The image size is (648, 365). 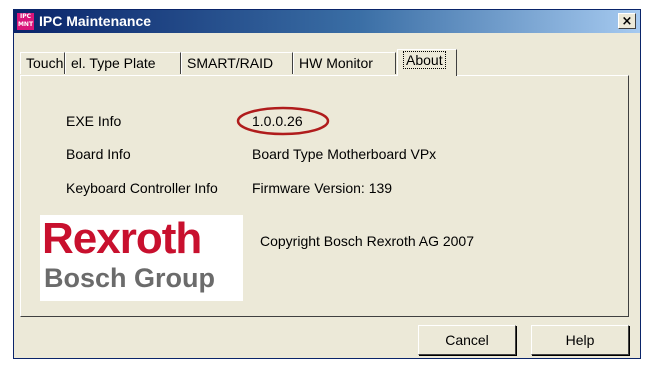 I want to click on tab-label: HW Monitor, so click(x=336, y=63).